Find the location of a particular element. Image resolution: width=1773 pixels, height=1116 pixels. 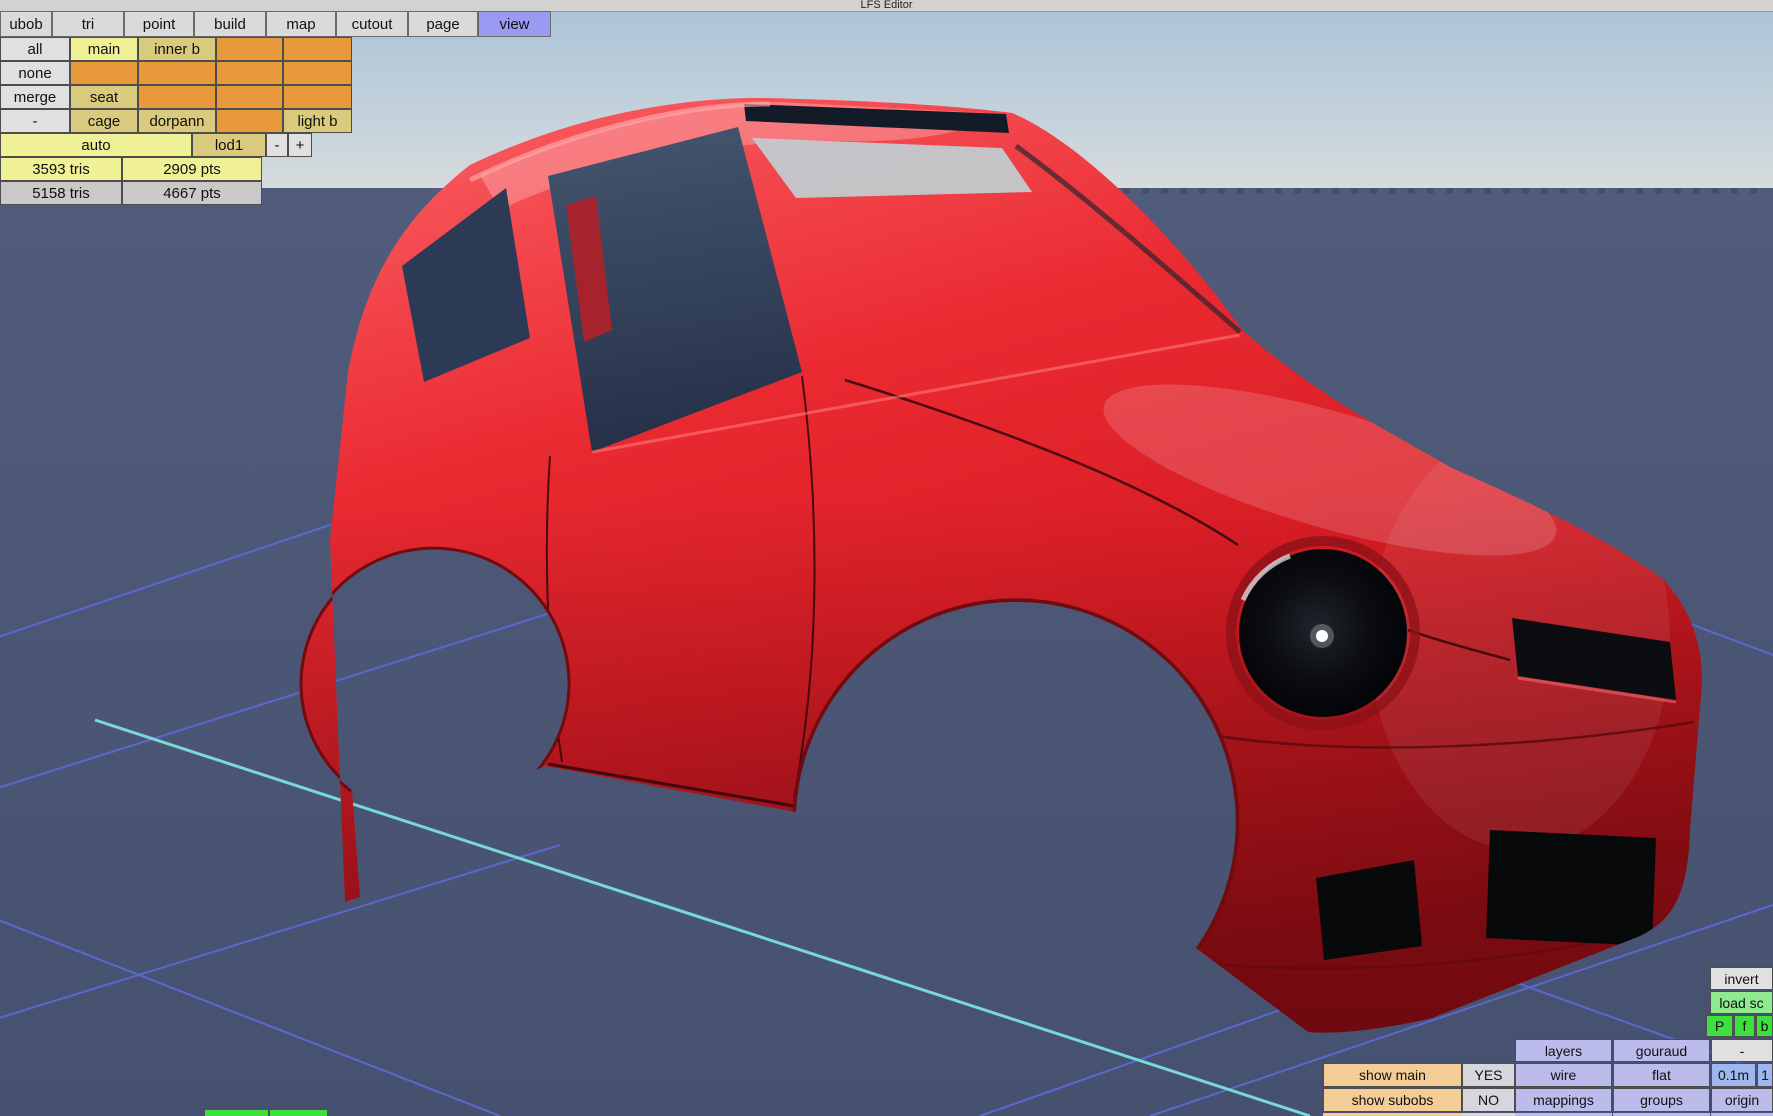

show-main-toggle: YES is located at coordinates (1488, 1075).